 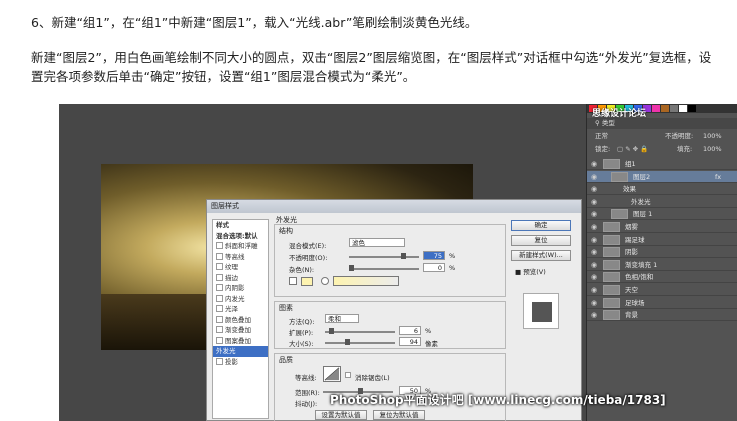 I want to click on filter-type: 类型, so click(x=608, y=123).